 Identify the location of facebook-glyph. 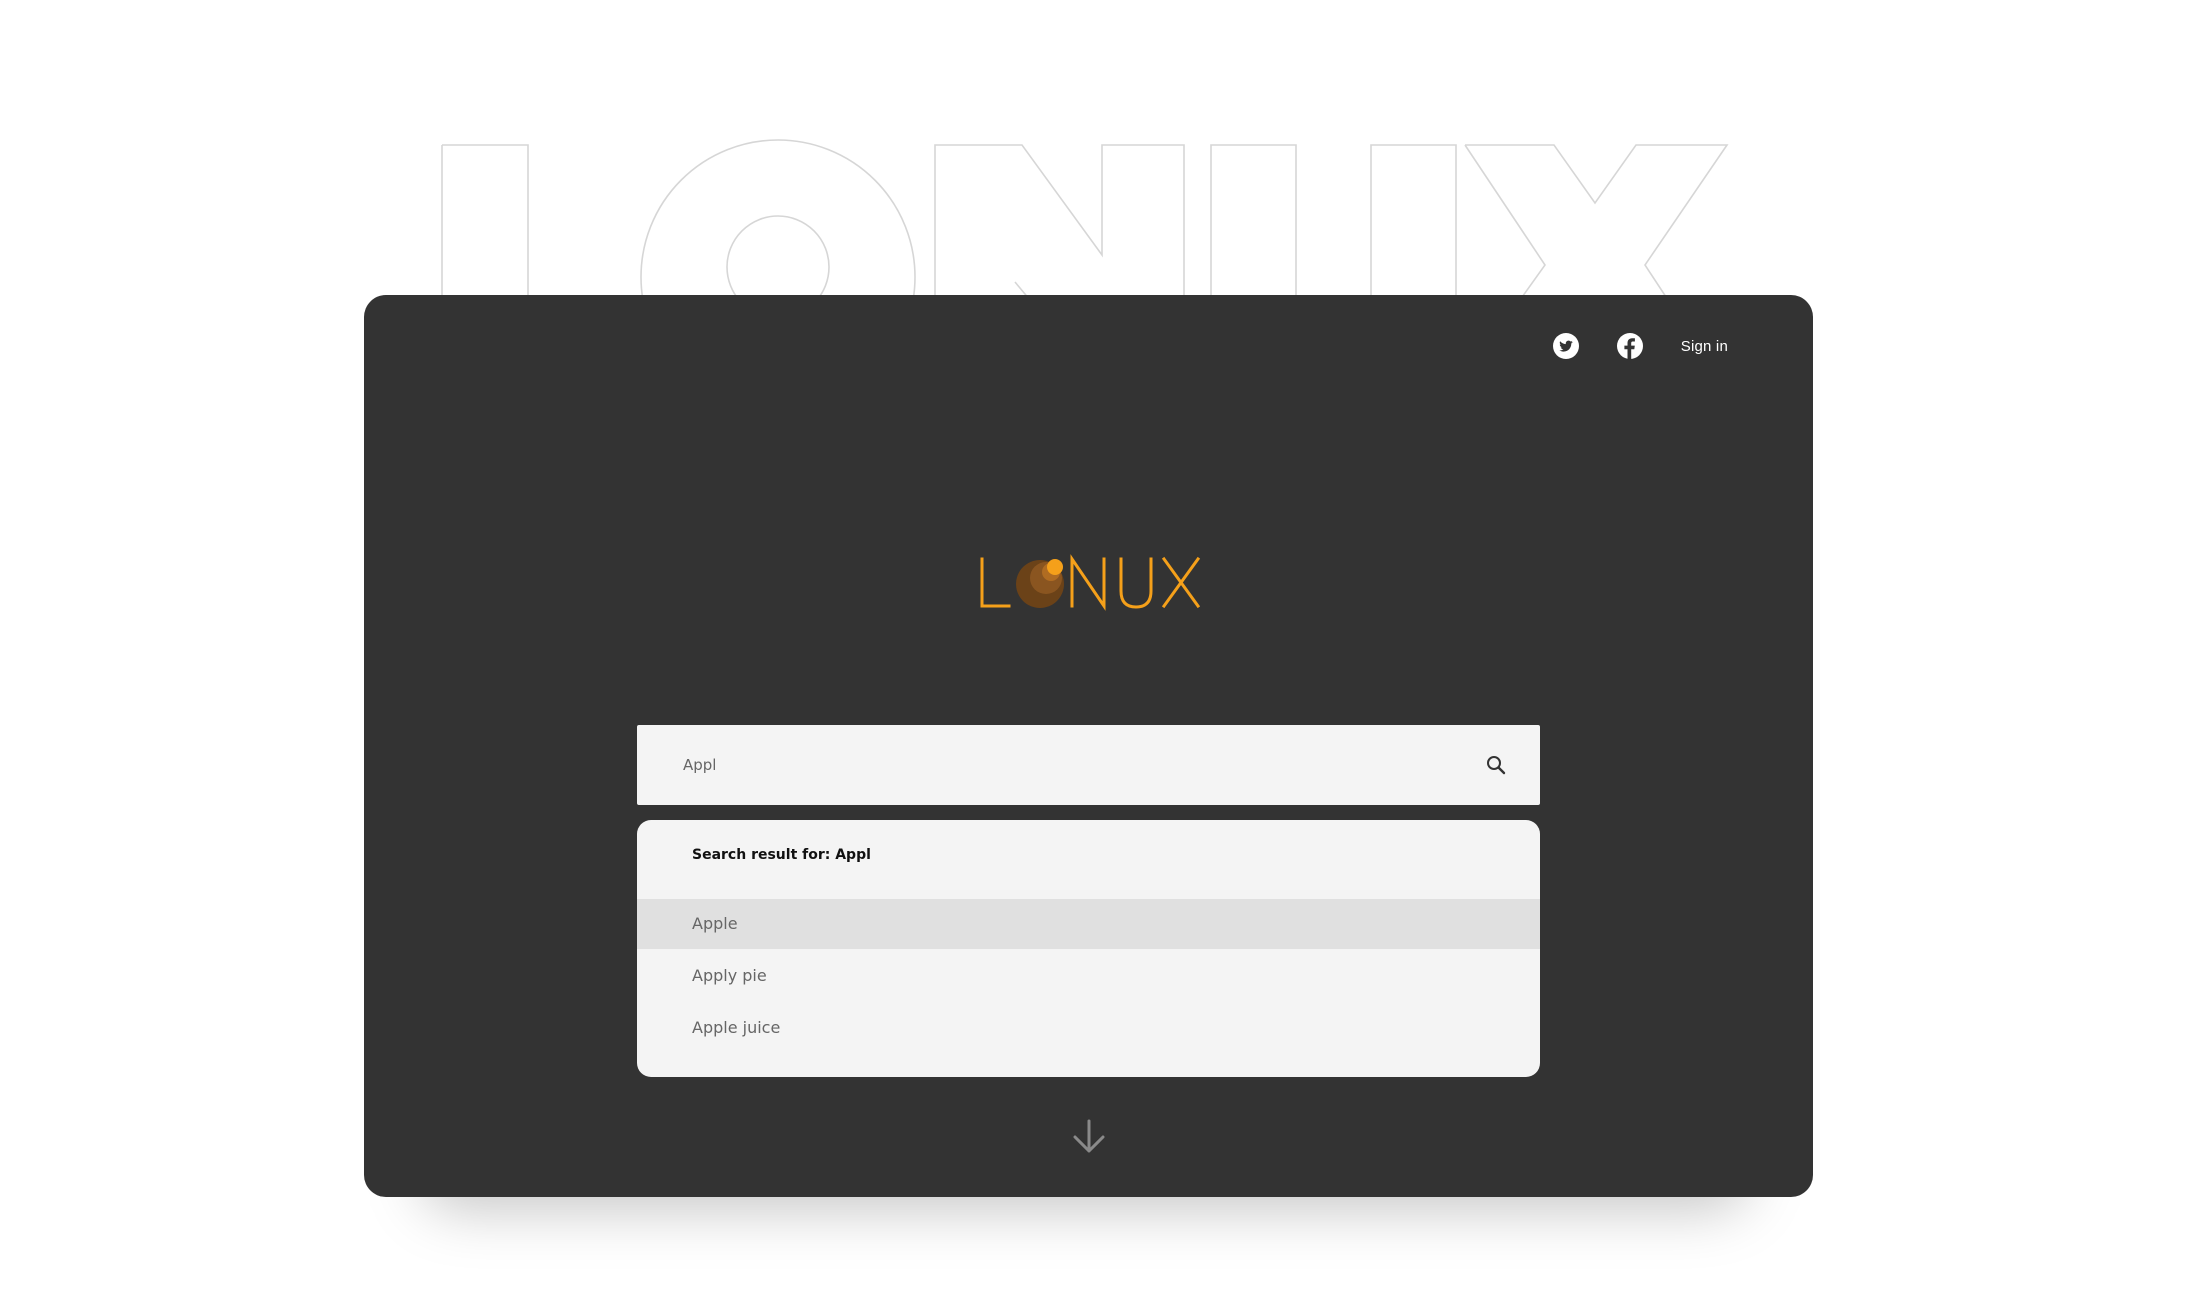
(1629, 348).